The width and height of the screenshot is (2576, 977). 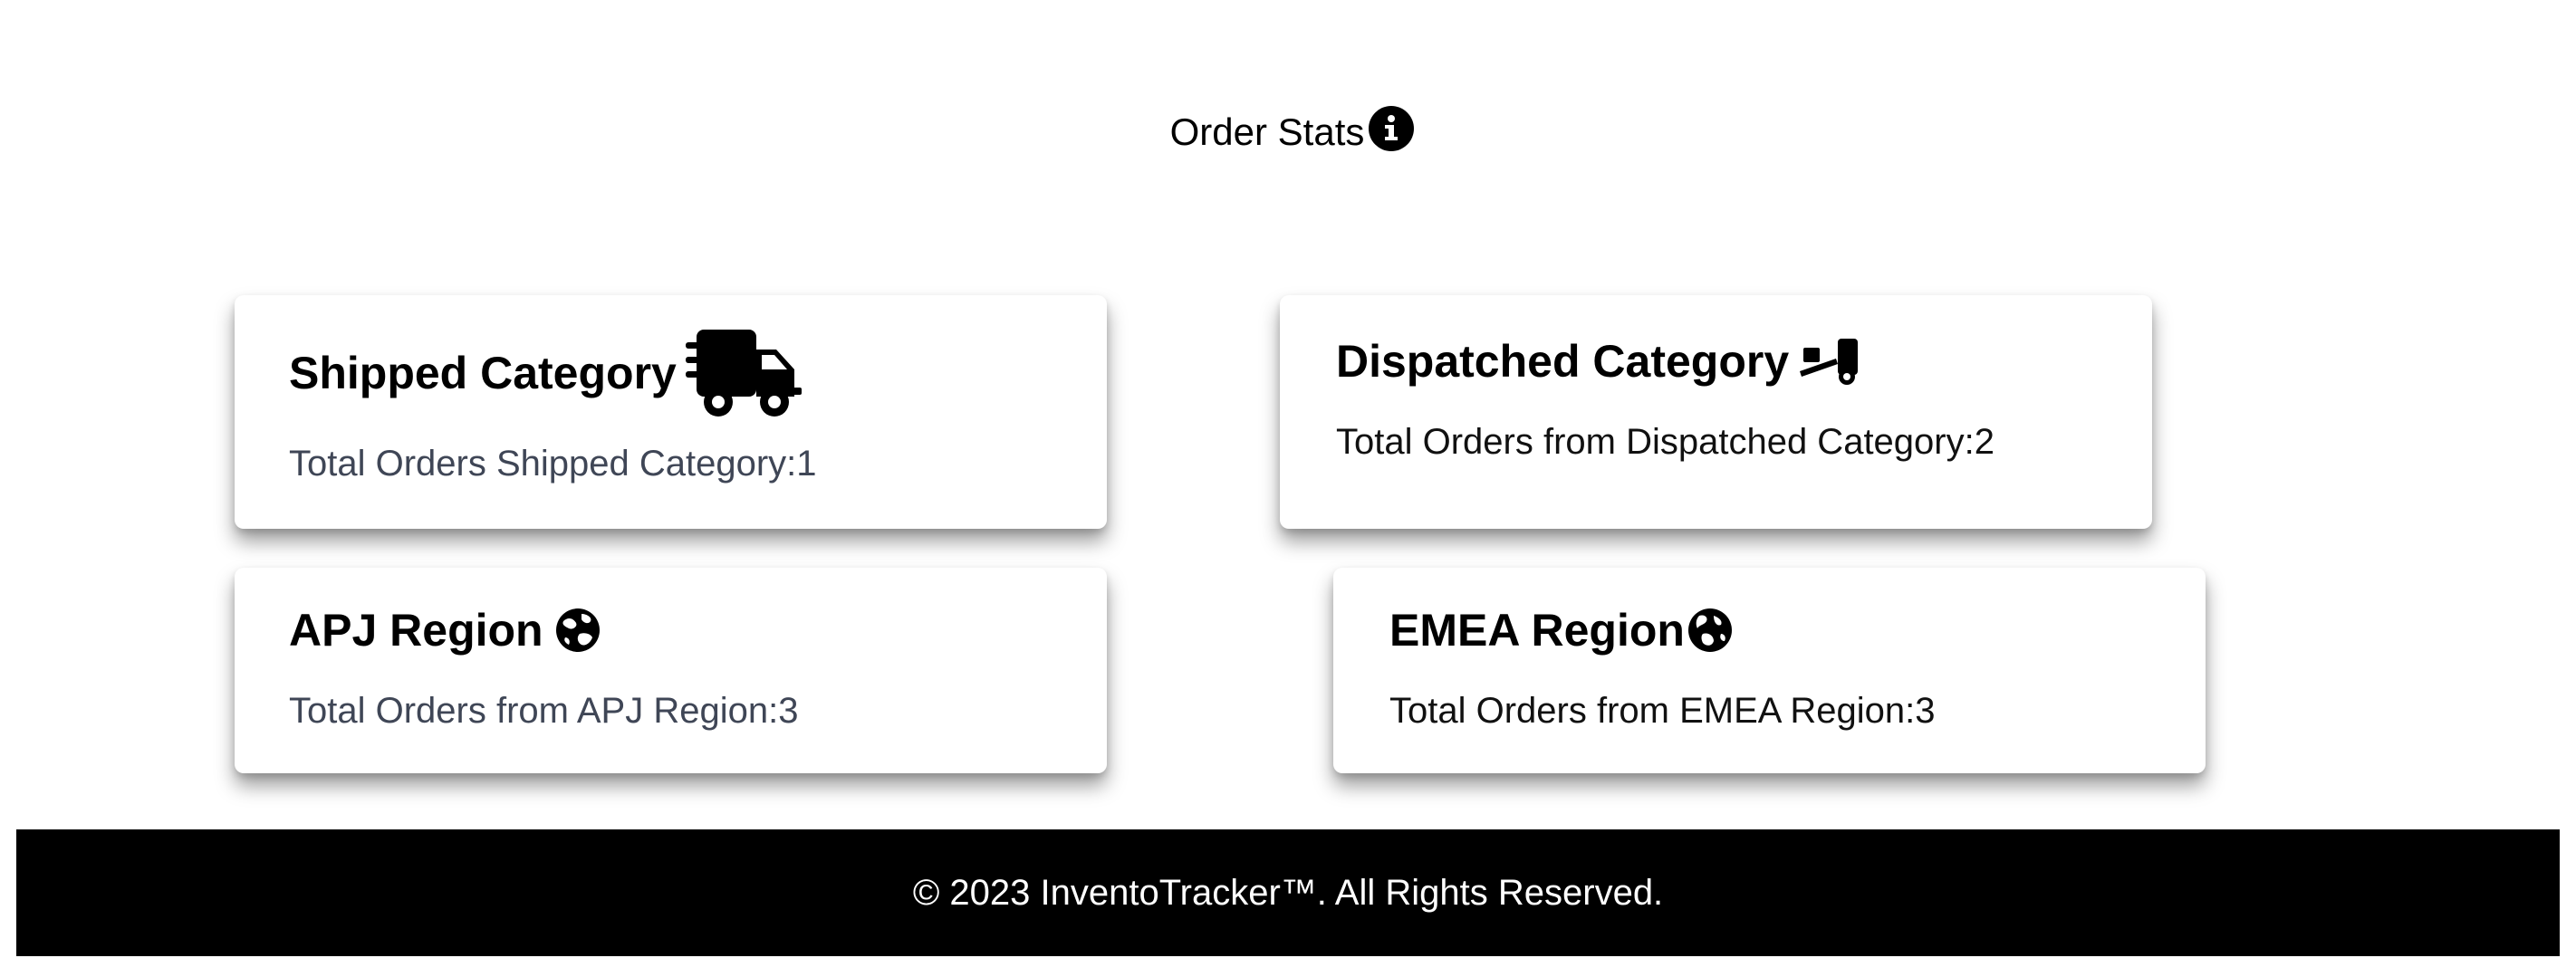 What do you see at coordinates (1537, 630) in the screenshot?
I see `emea-region-title: EMEA Region` at bounding box center [1537, 630].